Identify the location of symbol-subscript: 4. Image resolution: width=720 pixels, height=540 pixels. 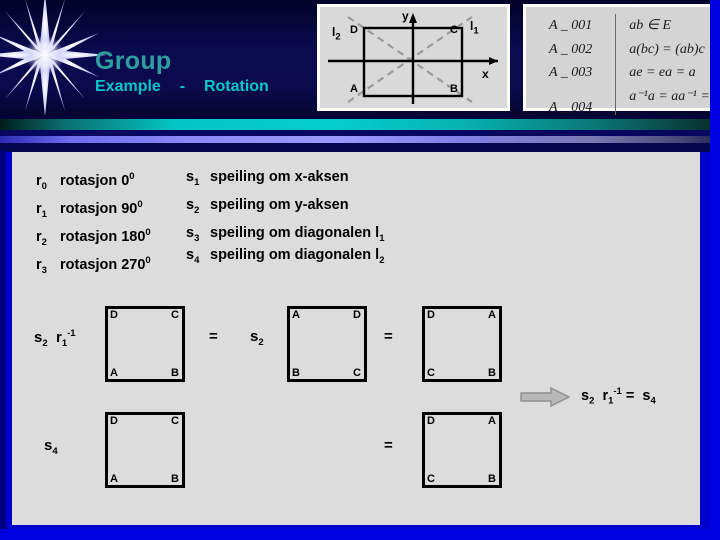
(197, 260).